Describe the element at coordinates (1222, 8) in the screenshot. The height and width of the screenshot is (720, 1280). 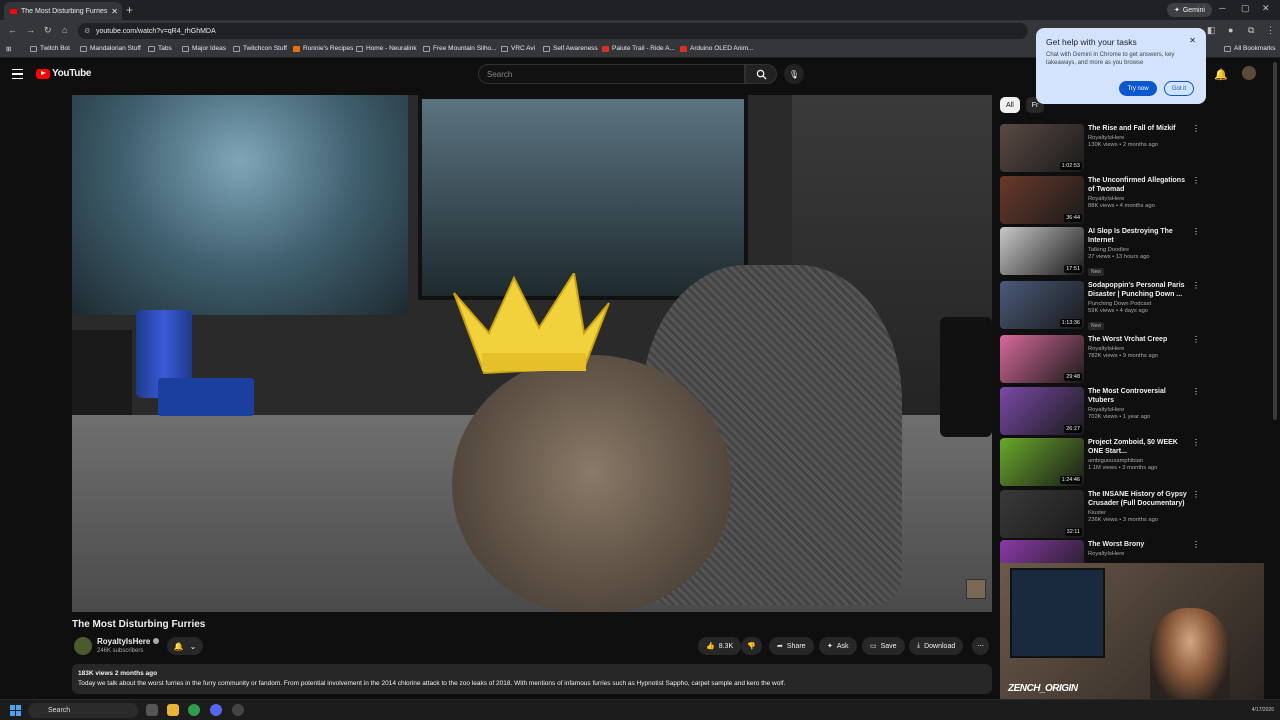
I see `minimize-icon: ─` at that location.